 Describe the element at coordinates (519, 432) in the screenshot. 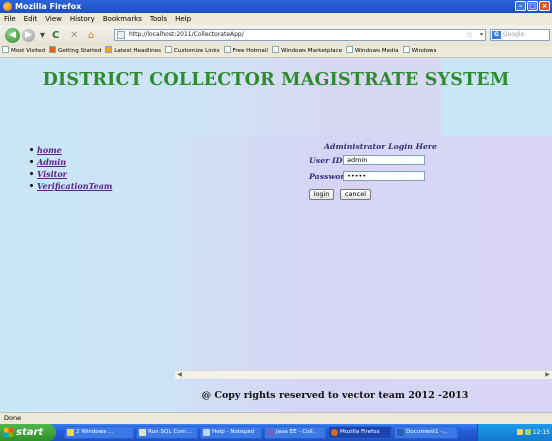

I see `tray-icon` at that location.